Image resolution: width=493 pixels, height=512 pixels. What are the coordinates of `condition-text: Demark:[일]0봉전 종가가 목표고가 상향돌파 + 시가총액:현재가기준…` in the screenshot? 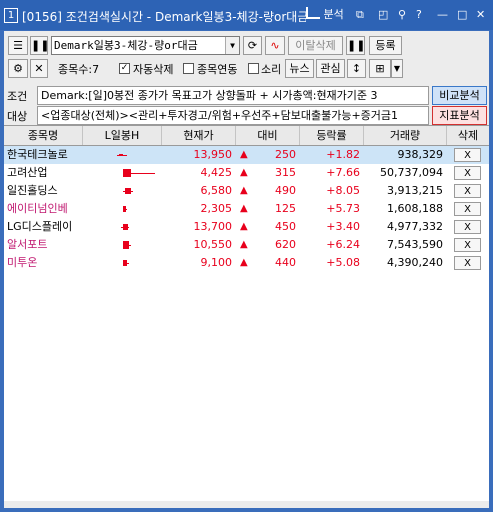 It's located at (233, 95).